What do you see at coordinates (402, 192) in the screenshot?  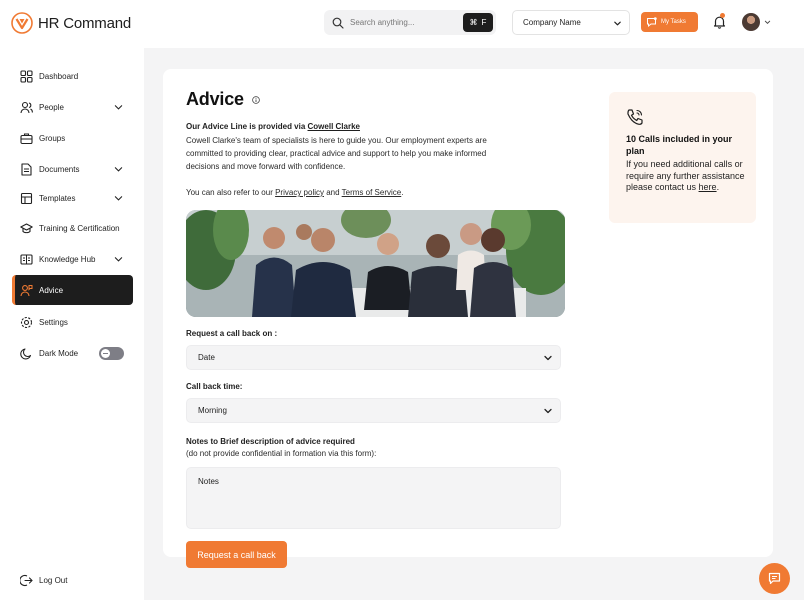 I see `refer-suffix: .` at bounding box center [402, 192].